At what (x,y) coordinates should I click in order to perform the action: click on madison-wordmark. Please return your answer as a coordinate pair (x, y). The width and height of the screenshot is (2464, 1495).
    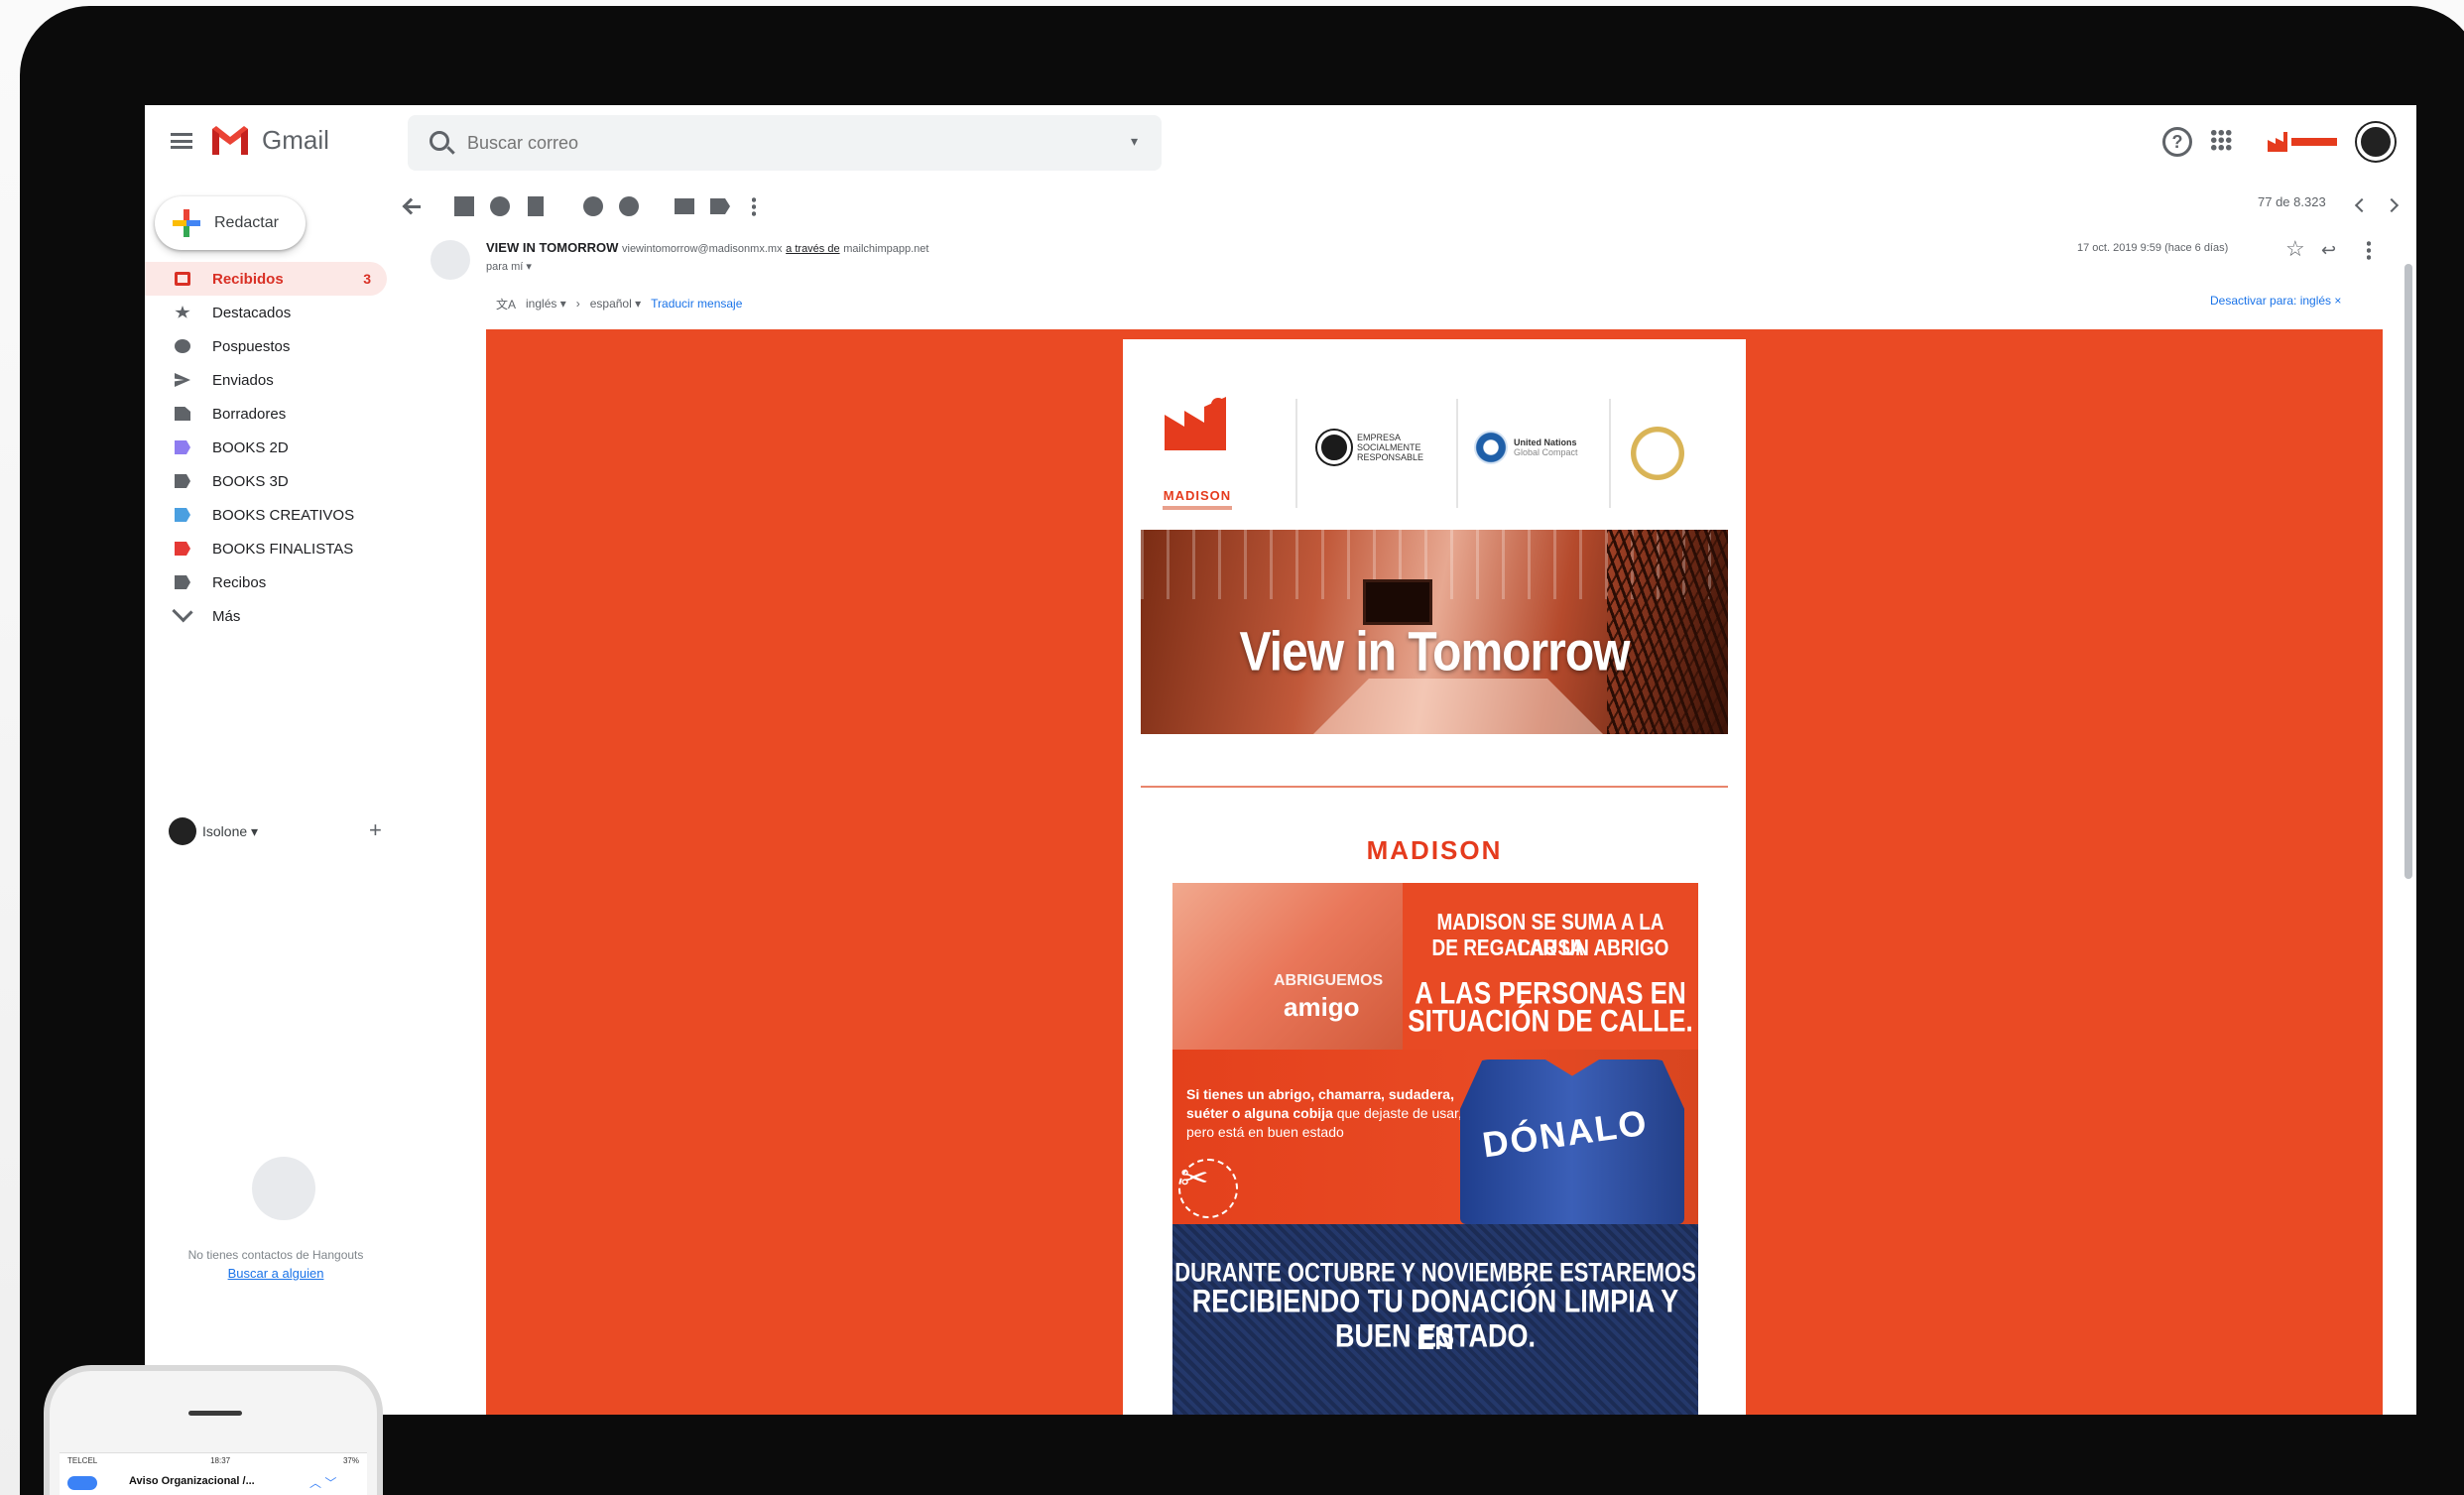
    Looking at the image, I should click on (2314, 142).